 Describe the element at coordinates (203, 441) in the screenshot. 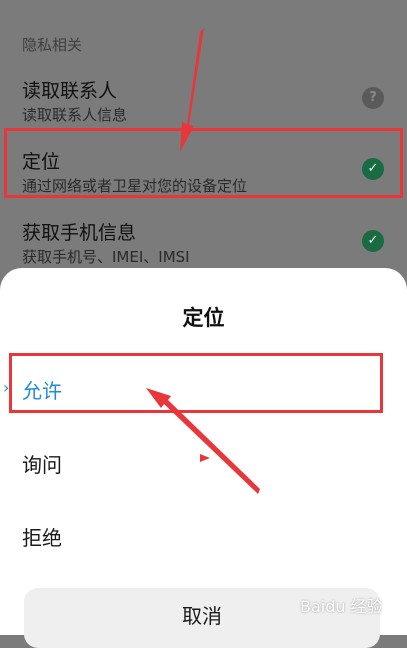

I see `arrow-to-allow-option` at that location.